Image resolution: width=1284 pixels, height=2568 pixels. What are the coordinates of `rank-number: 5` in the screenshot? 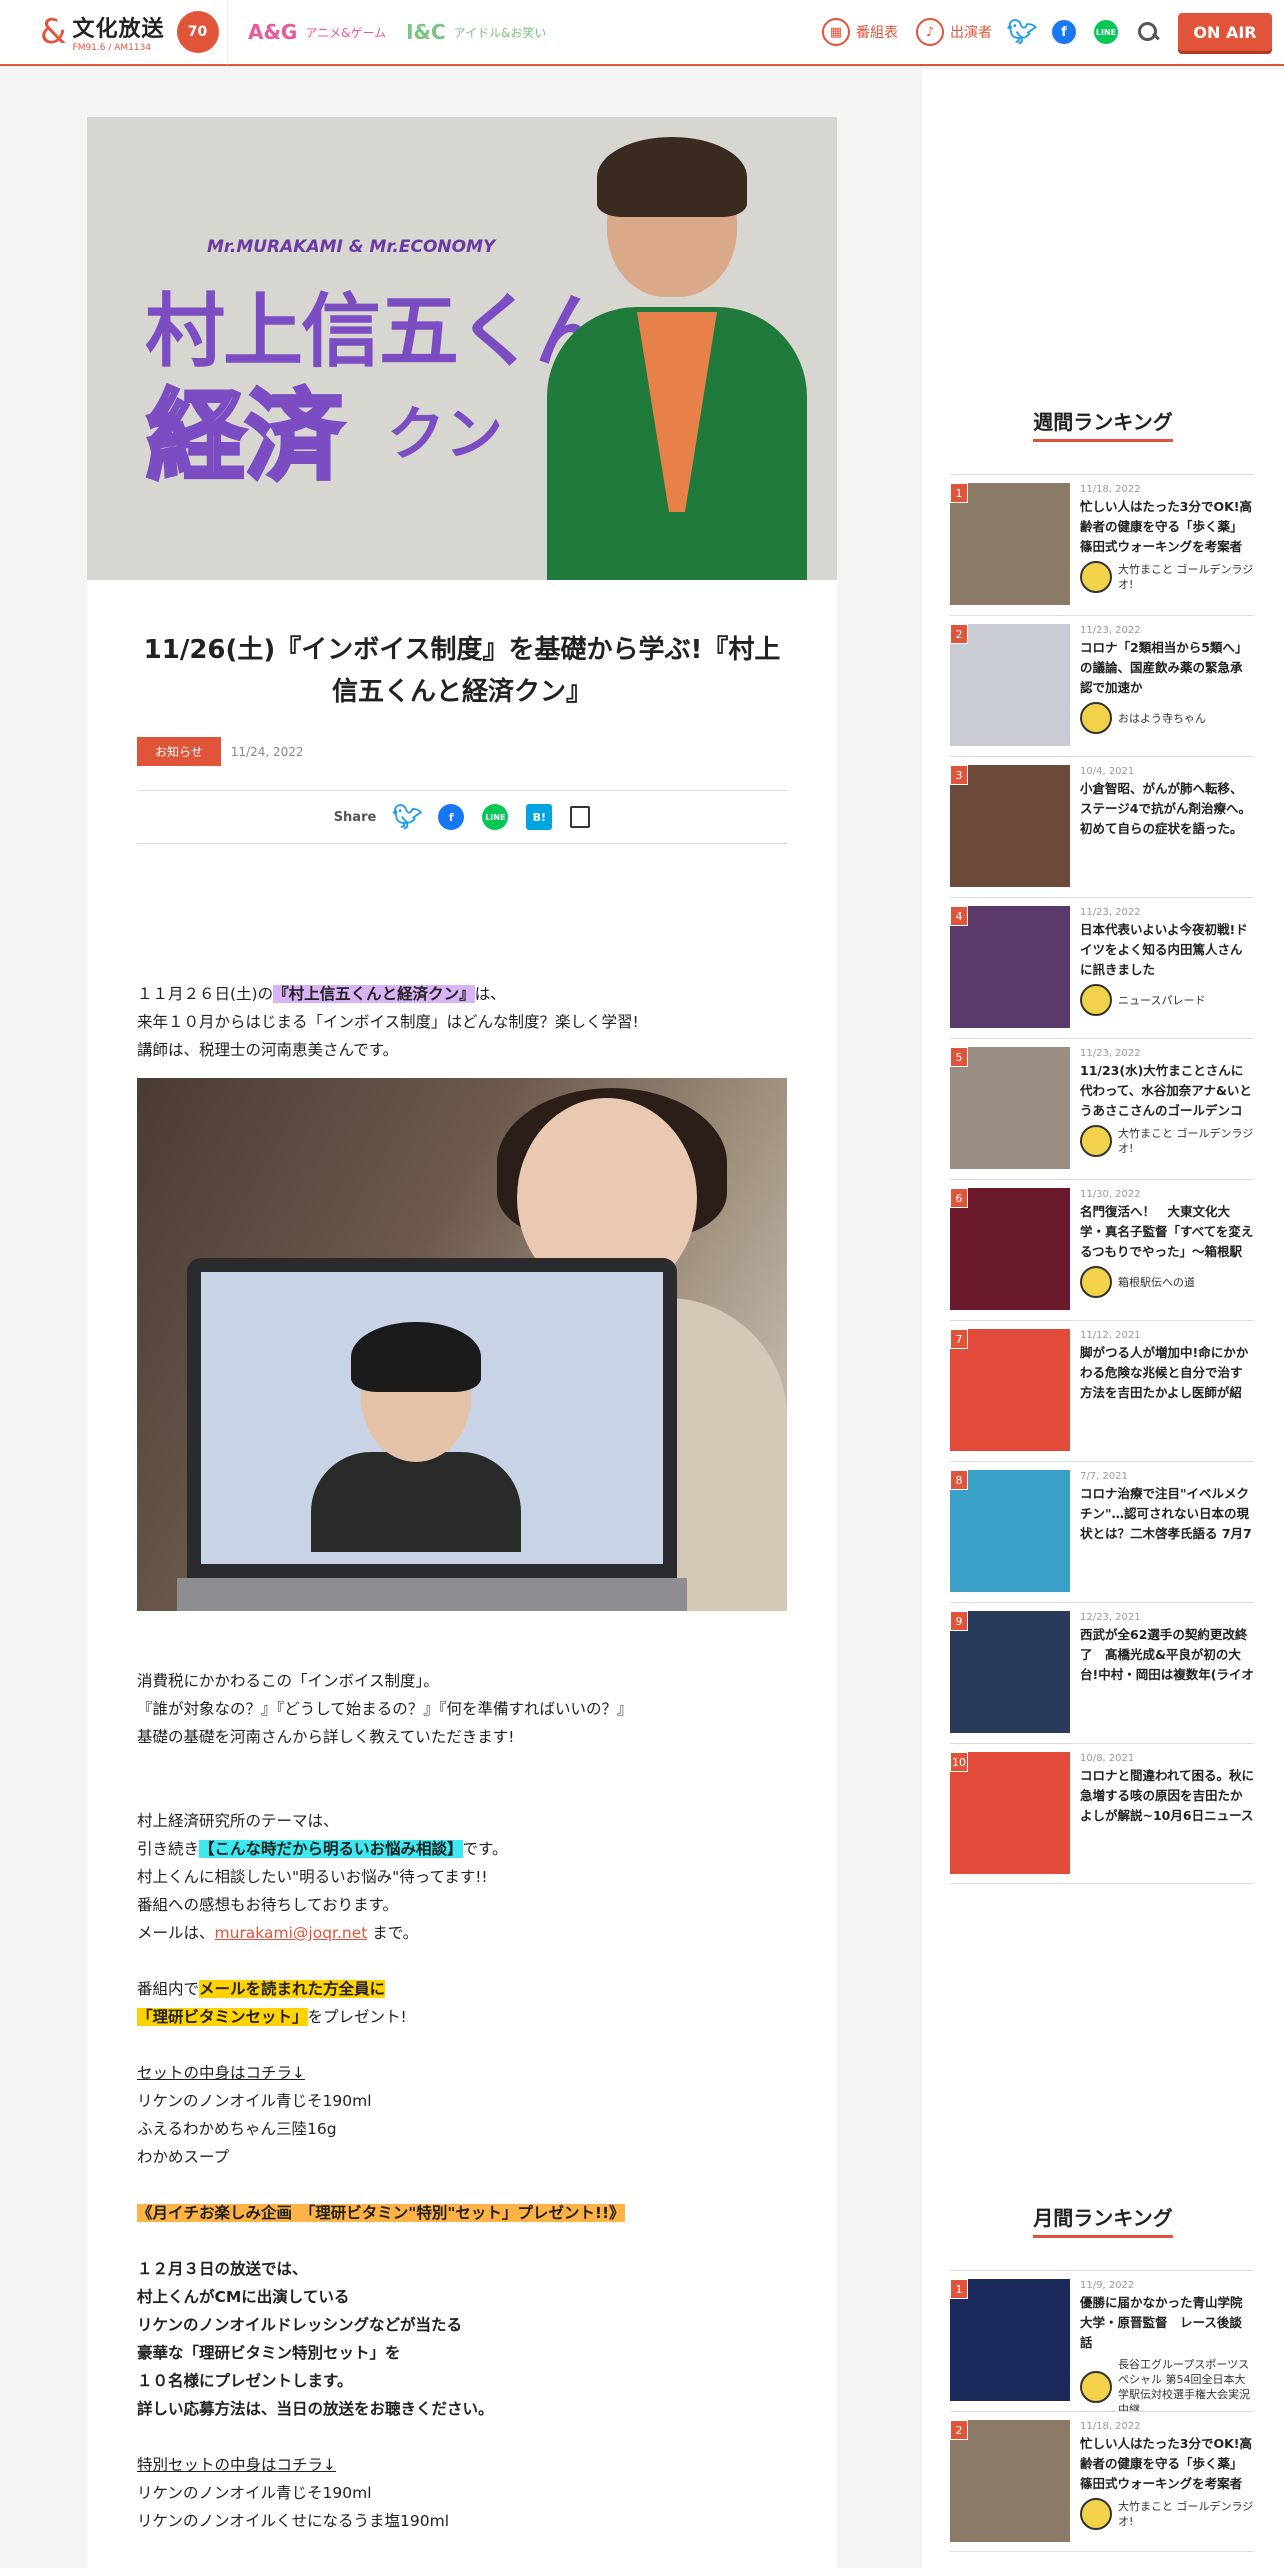 It's located at (959, 1057).